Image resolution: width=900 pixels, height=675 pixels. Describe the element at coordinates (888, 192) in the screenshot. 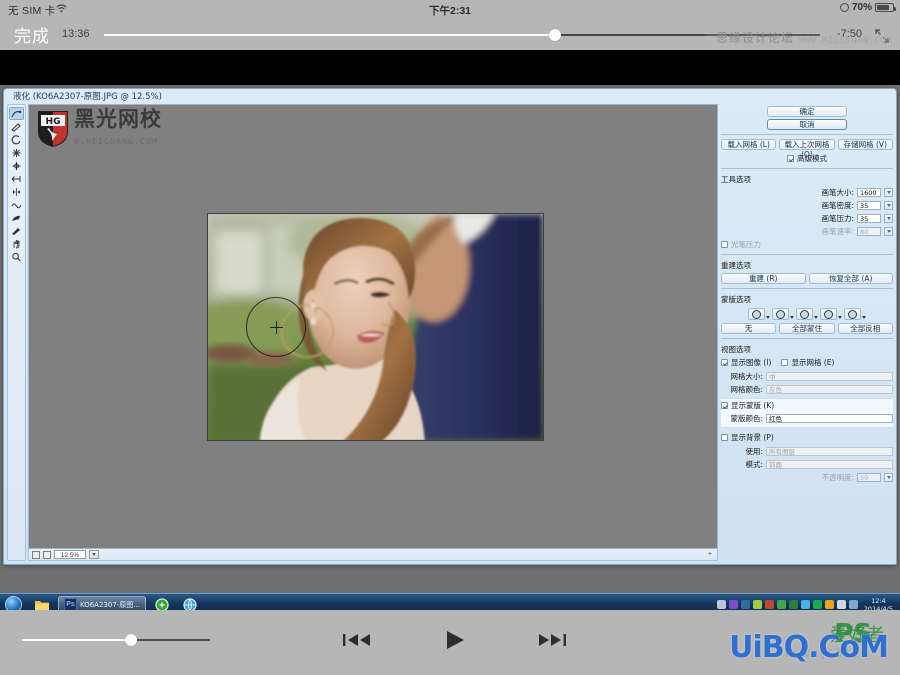

I see `brush-size-stepper` at that location.